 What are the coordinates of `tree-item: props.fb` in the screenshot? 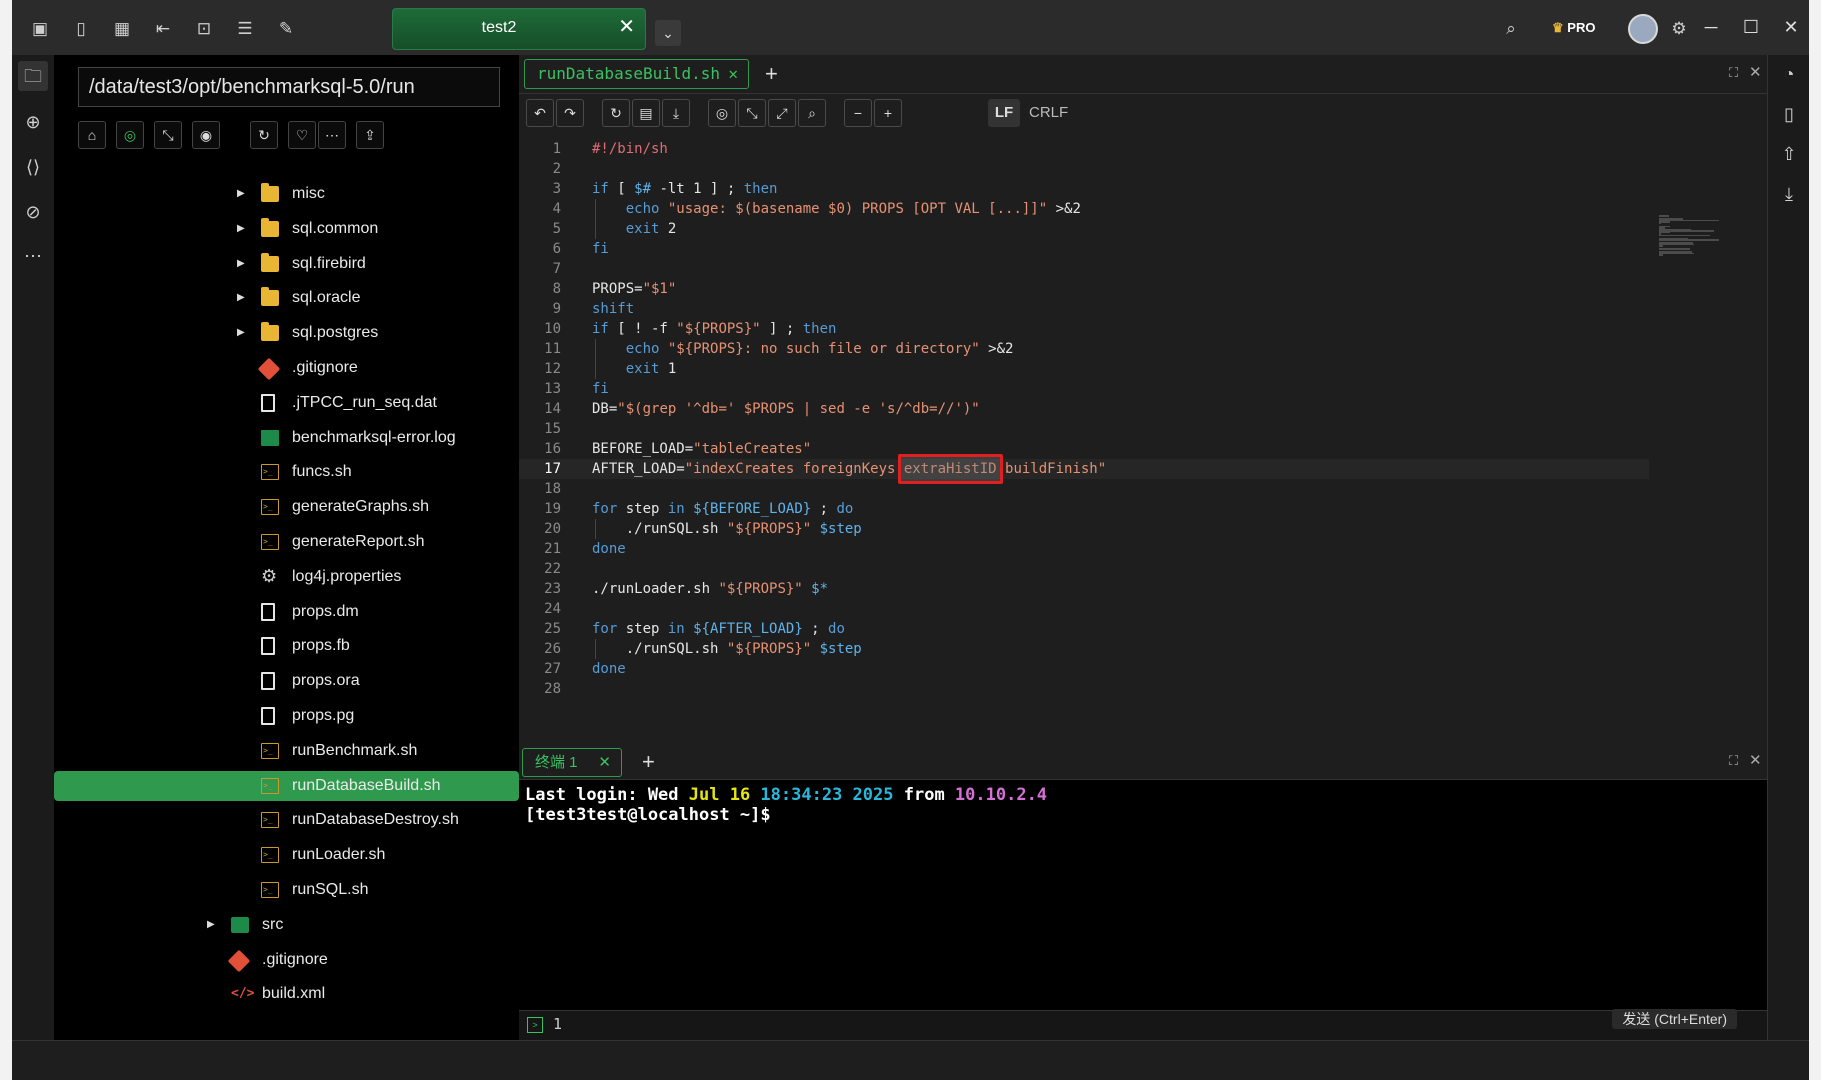 It's located at (286, 646).